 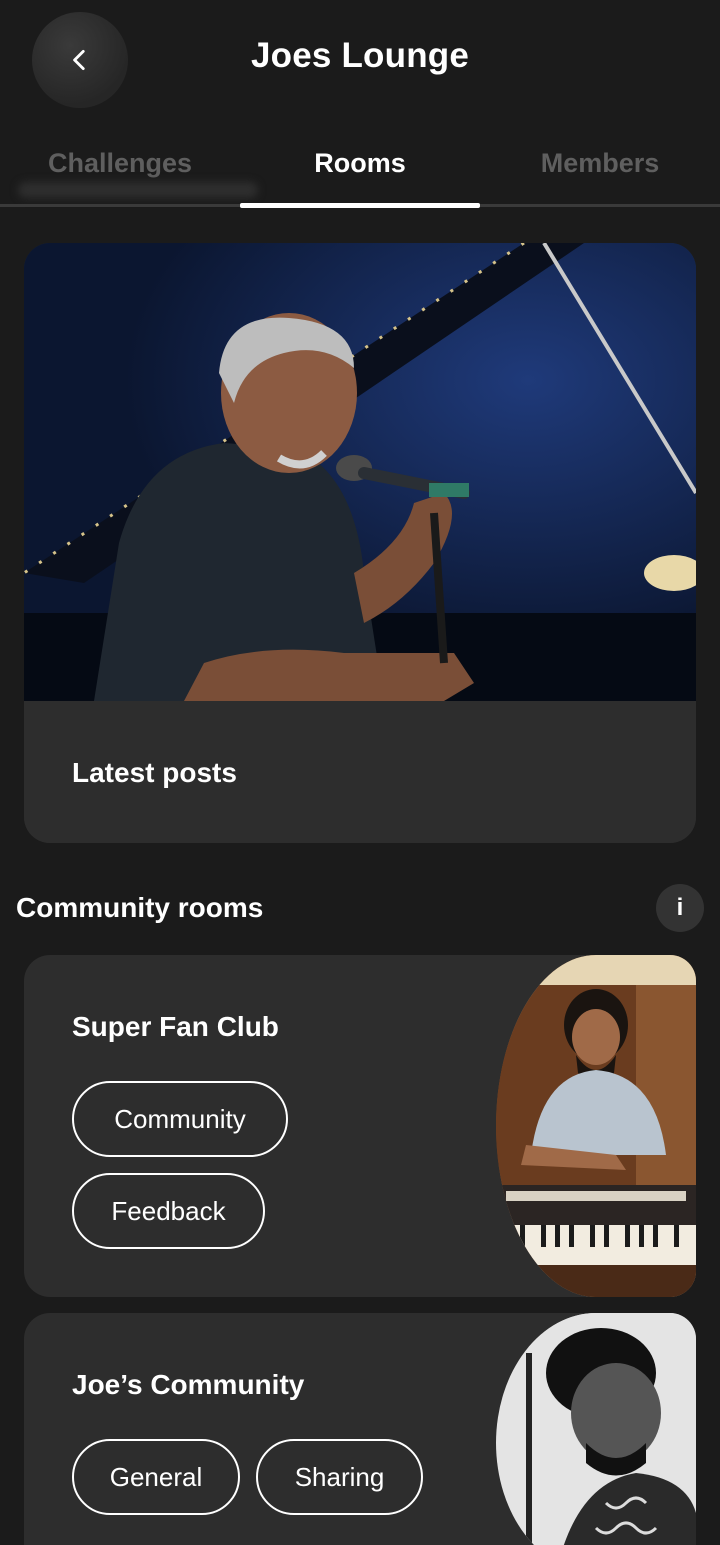 I want to click on tab-bar: Challenges Rooms Members, so click(x=360, y=170).